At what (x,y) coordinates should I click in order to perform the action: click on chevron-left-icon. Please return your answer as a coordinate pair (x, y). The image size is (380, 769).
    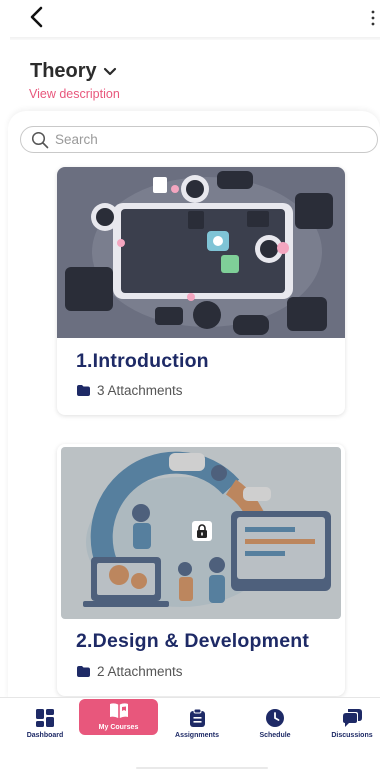
    Looking at the image, I should click on (36, 17).